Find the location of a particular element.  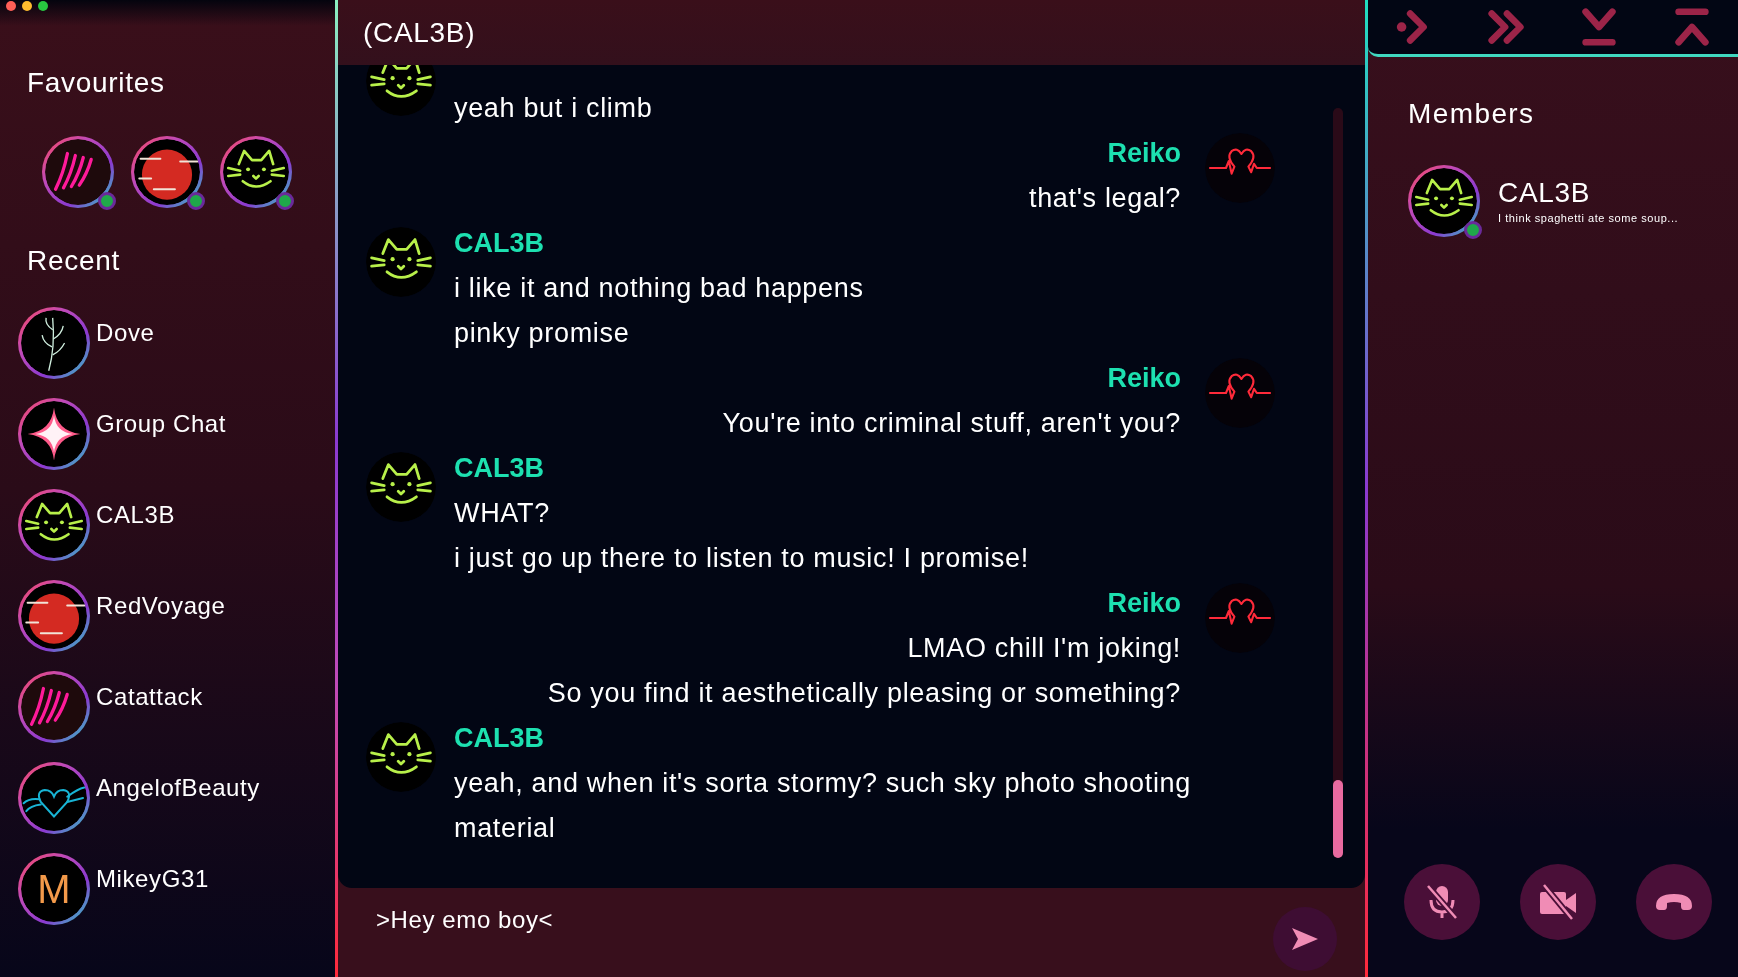

contact-name: AngelofBeauty is located at coordinates (178, 784).